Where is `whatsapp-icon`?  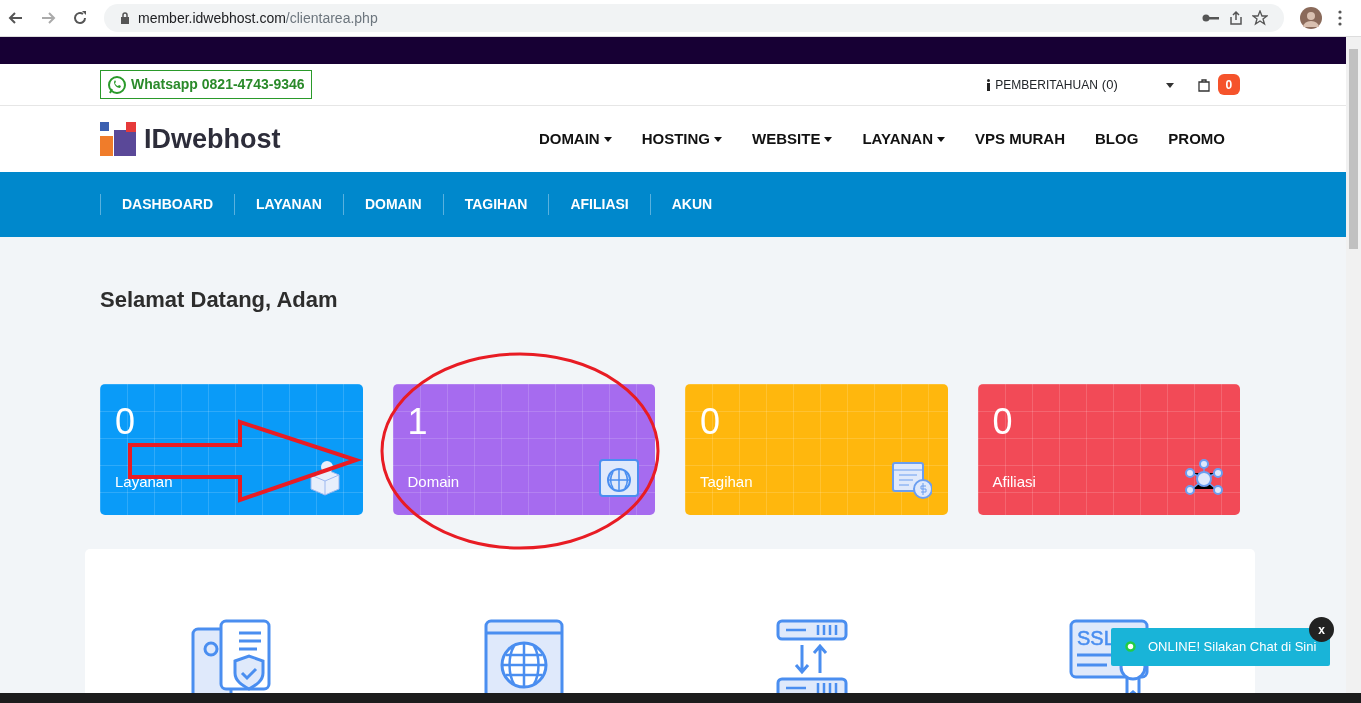 whatsapp-icon is located at coordinates (117, 84).